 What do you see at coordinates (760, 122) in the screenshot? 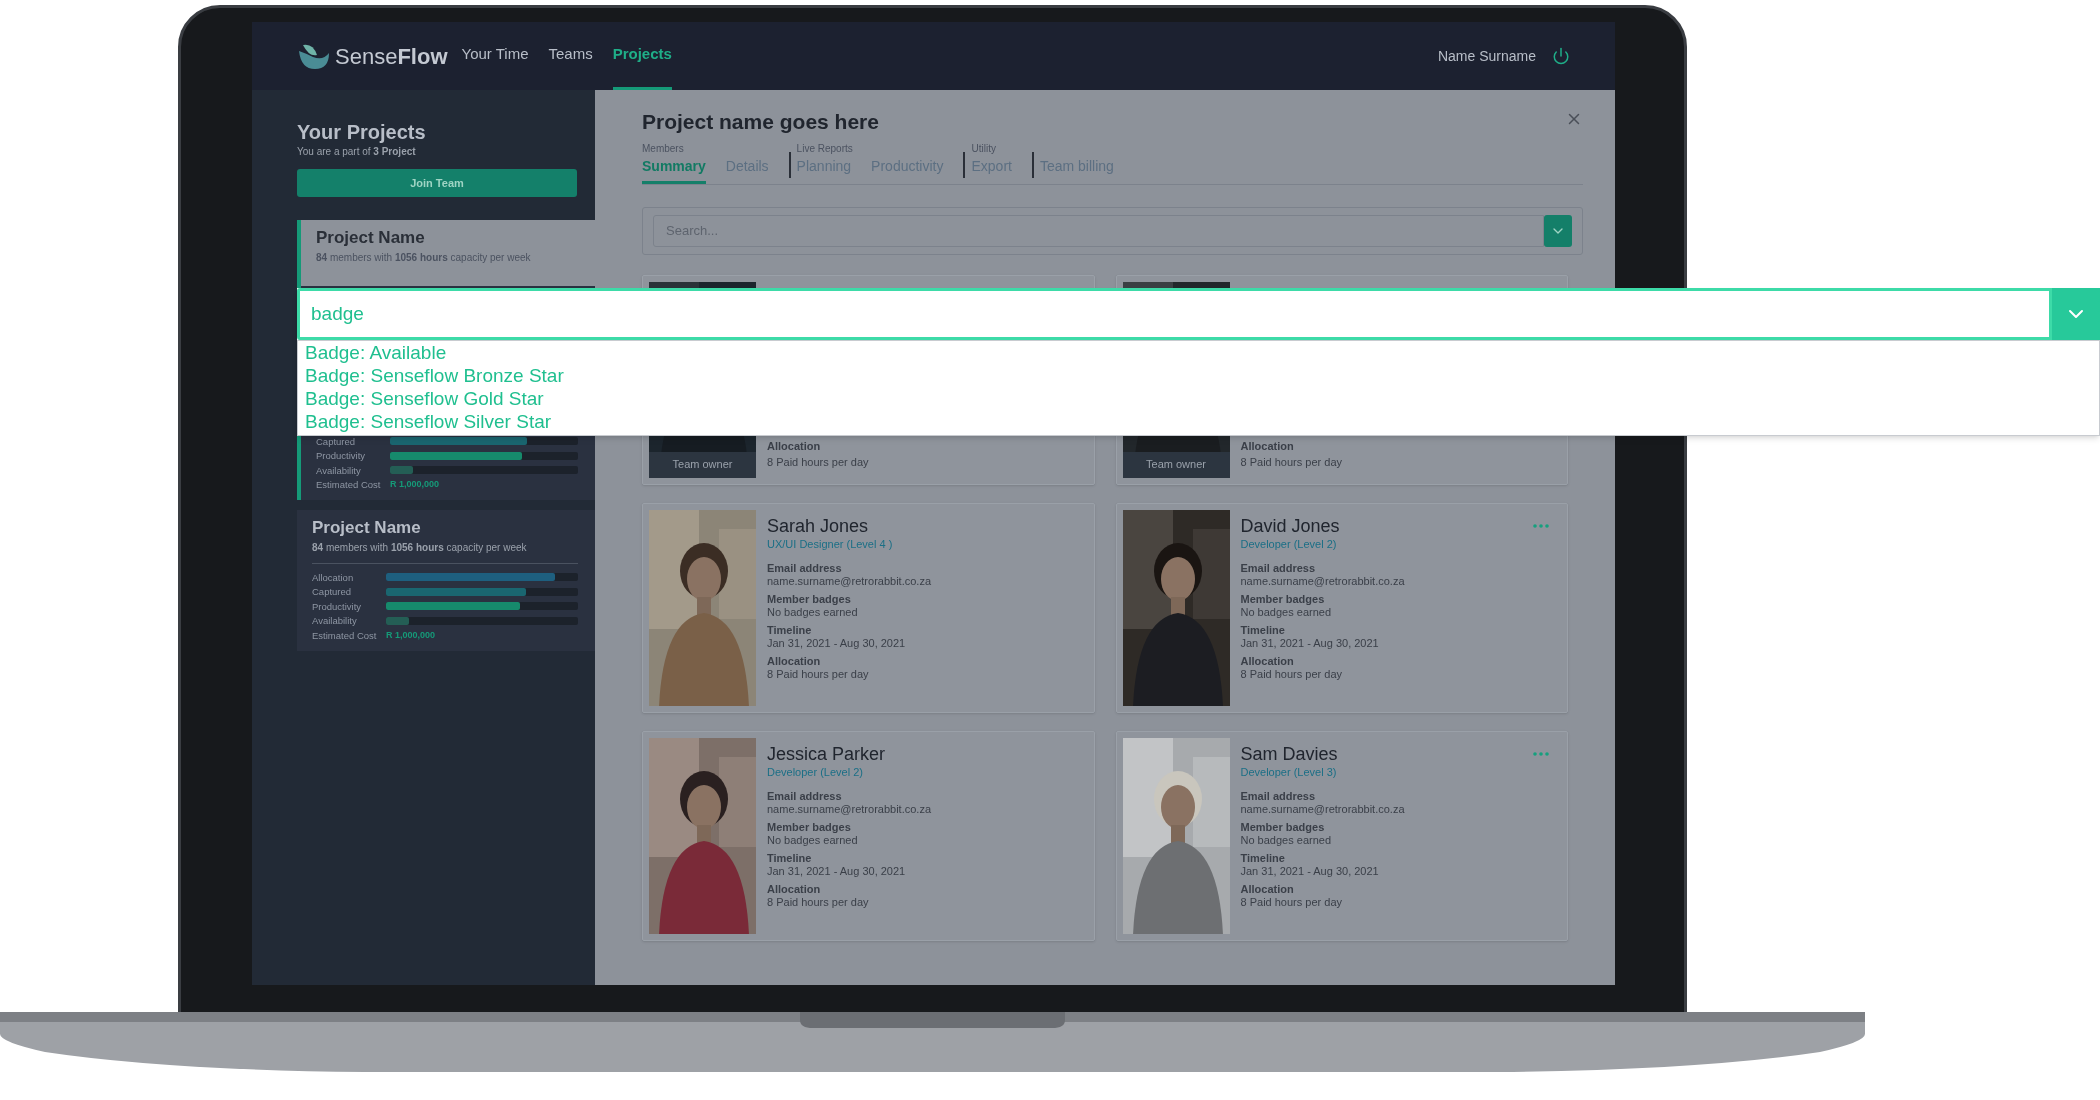
I see `project-title: Project name goes here` at bounding box center [760, 122].